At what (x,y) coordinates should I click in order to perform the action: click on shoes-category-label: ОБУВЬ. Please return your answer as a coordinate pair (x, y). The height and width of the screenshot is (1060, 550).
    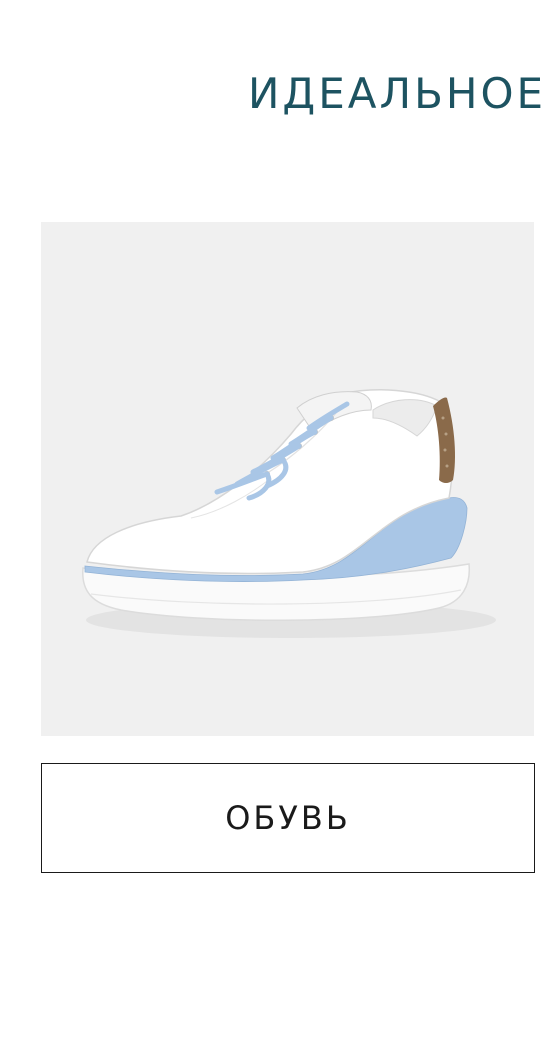
    Looking at the image, I should click on (288, 818).